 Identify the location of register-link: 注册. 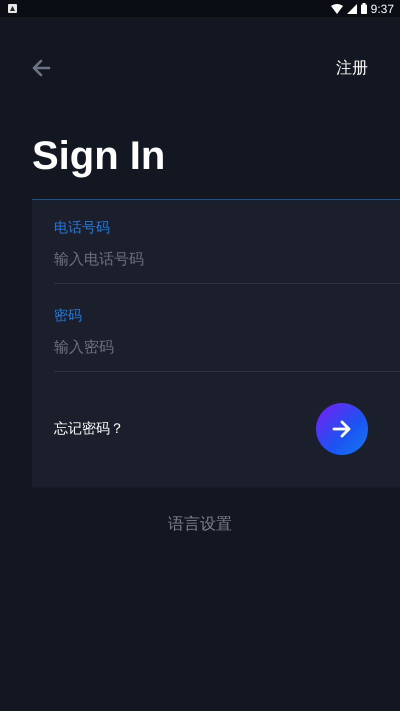
(352, 68).